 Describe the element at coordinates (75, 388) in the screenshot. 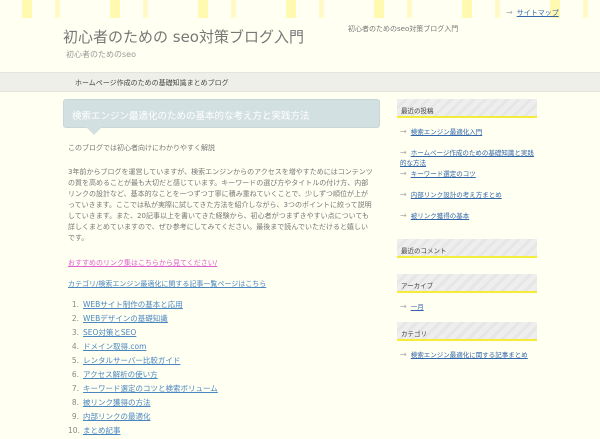

I see `list-number: 7.` at that location.